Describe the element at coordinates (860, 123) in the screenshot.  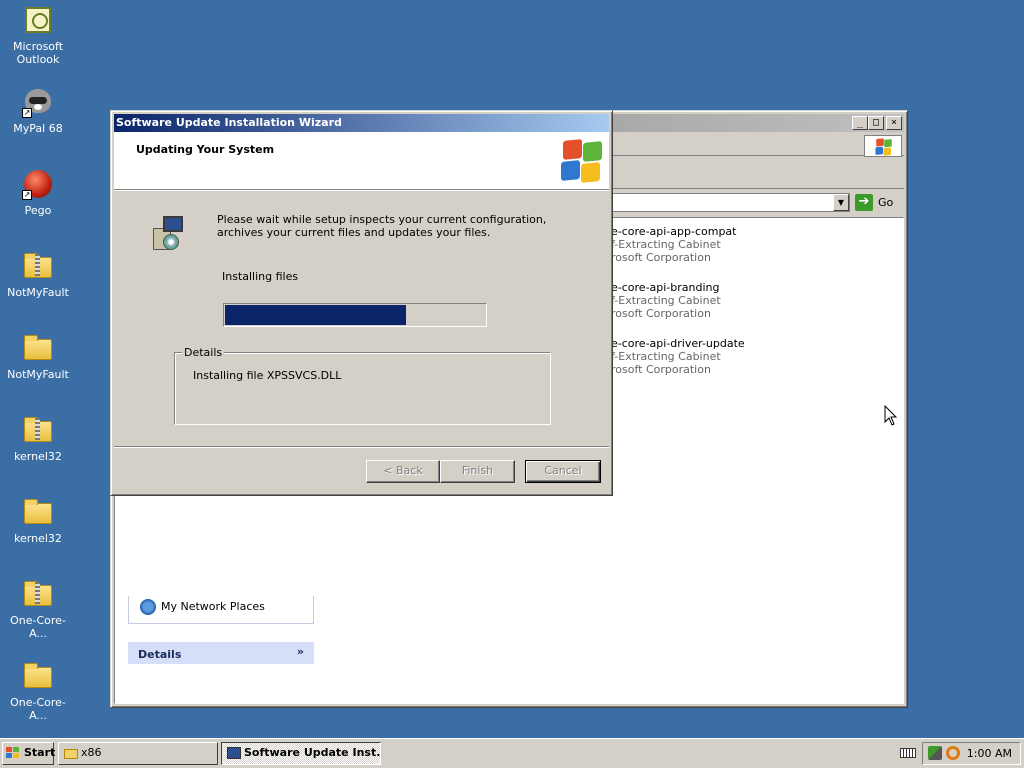
I see `minimize-button: _` at that location.